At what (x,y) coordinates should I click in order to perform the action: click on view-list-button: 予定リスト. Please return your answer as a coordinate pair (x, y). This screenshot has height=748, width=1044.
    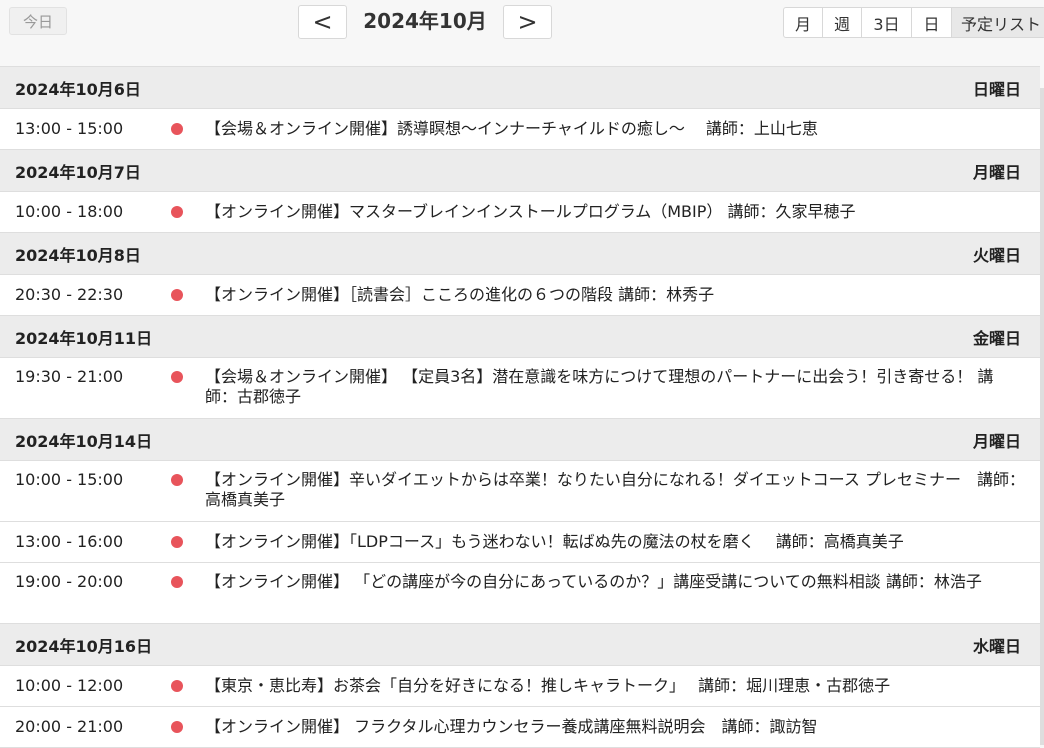
    Looking at the image, I should click on (997, 22).